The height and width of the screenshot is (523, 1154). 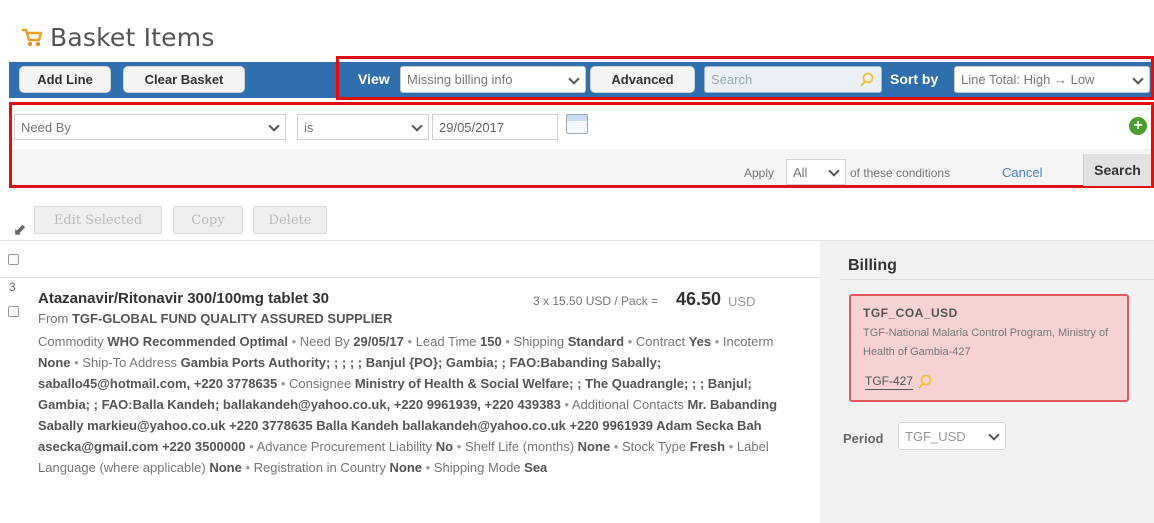 What do you see at coordinates (472, 127) in the screenshot?
I see `filter-date-value: 29/05/2017` at bounding box center [472, 127].